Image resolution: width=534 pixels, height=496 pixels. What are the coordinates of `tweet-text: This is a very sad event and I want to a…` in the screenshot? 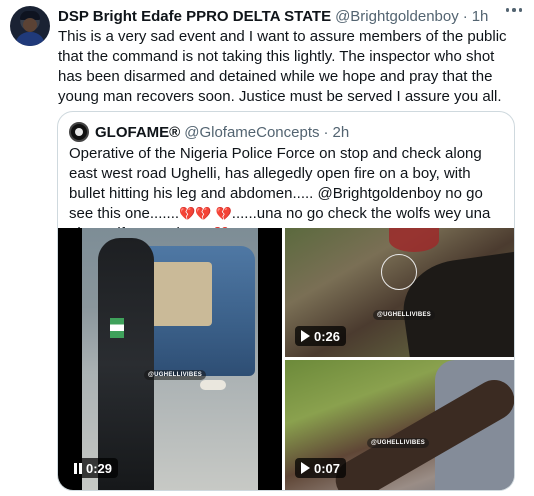 It's located at (282, 66).